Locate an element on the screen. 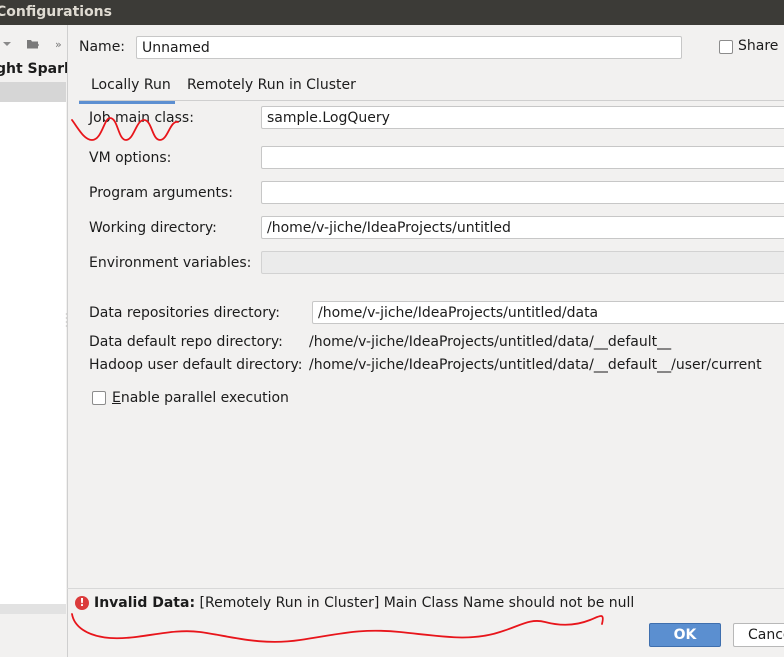 This screenshot has width=784, height=657. enable-parallel-execution-label: Enable parallel execution is located at coordinates (200, 398).